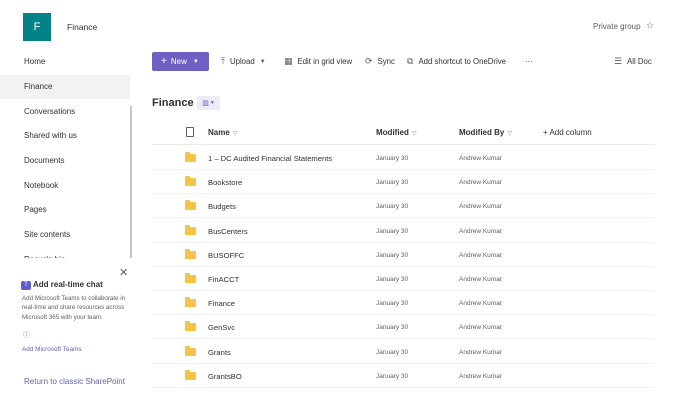  I want to click on file-name: Finance, so click(221, 303).